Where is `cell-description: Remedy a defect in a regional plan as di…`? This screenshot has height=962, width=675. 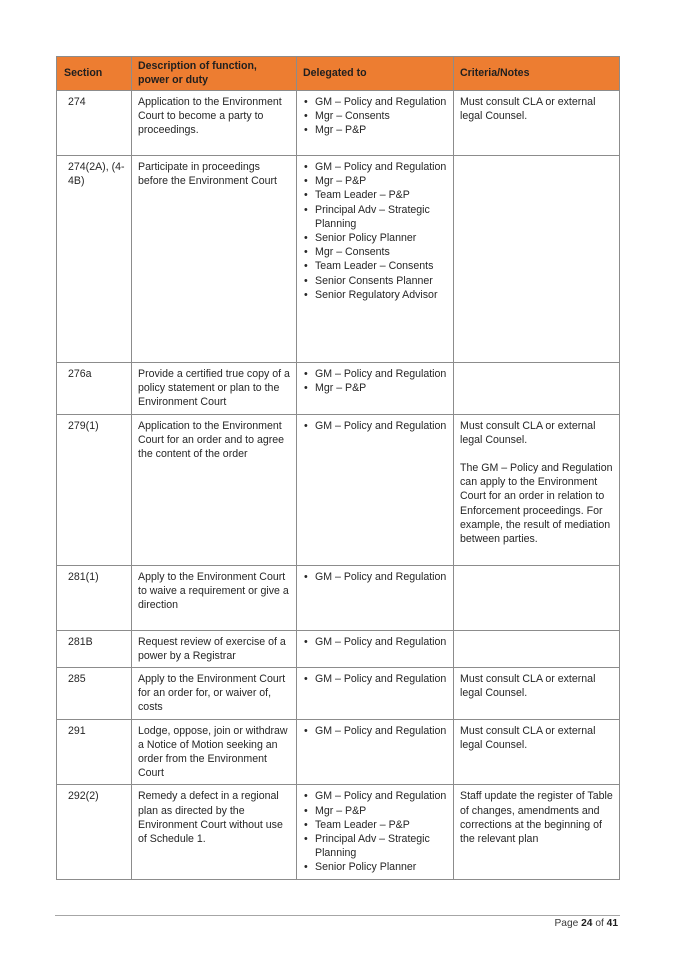
cell-description: Remedy a defect in a regional plan as di… is located at coordinates (214, 832).